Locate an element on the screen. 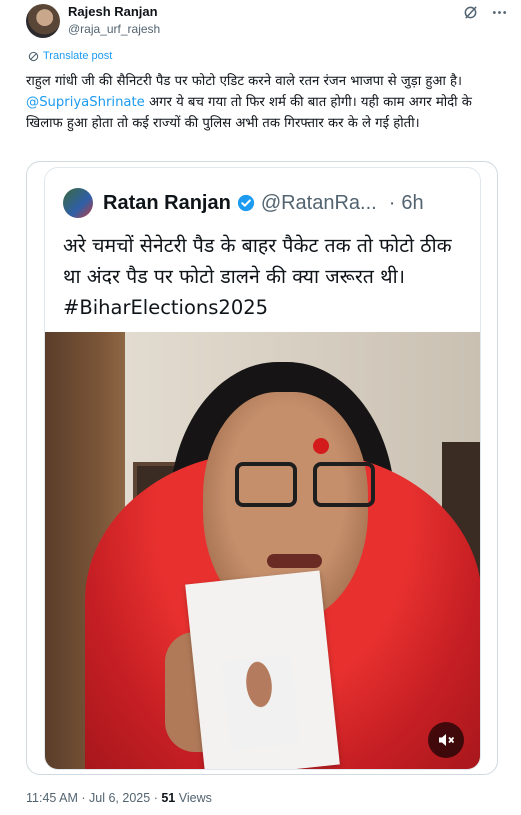 The width and height of the screenshot is (521, 815). author-info: Rajesh Ranjan @raja_urf_rajesh is located at coordinates (114, 20).